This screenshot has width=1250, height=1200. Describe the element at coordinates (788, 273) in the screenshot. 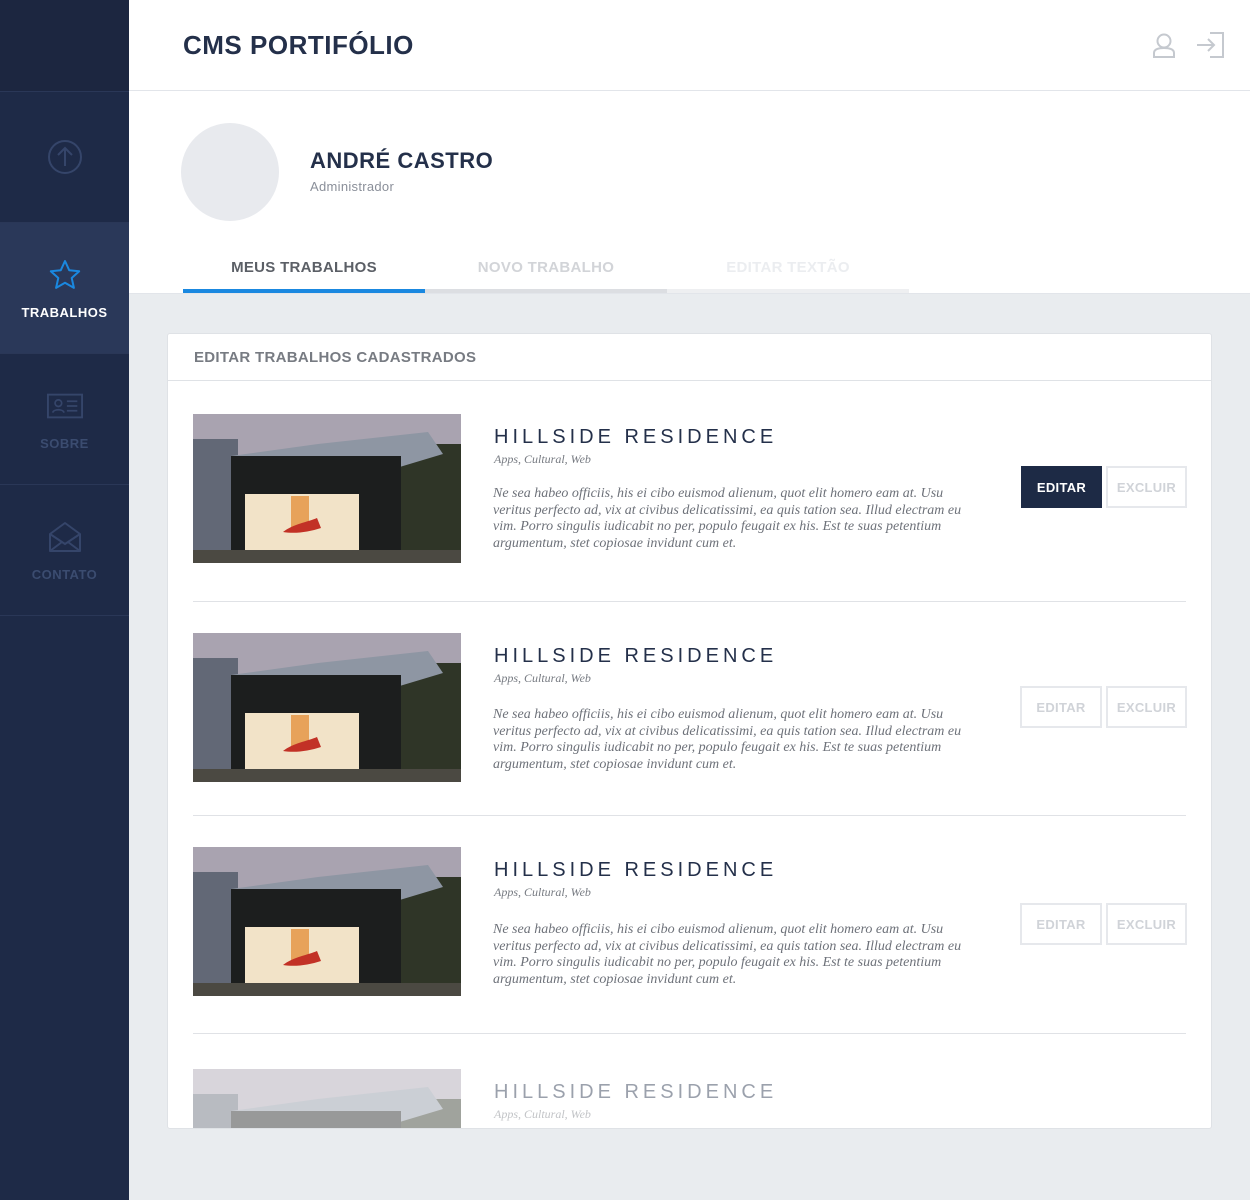

I see `tab-editar-textao: EDITAR TEXTÃO` at that location.